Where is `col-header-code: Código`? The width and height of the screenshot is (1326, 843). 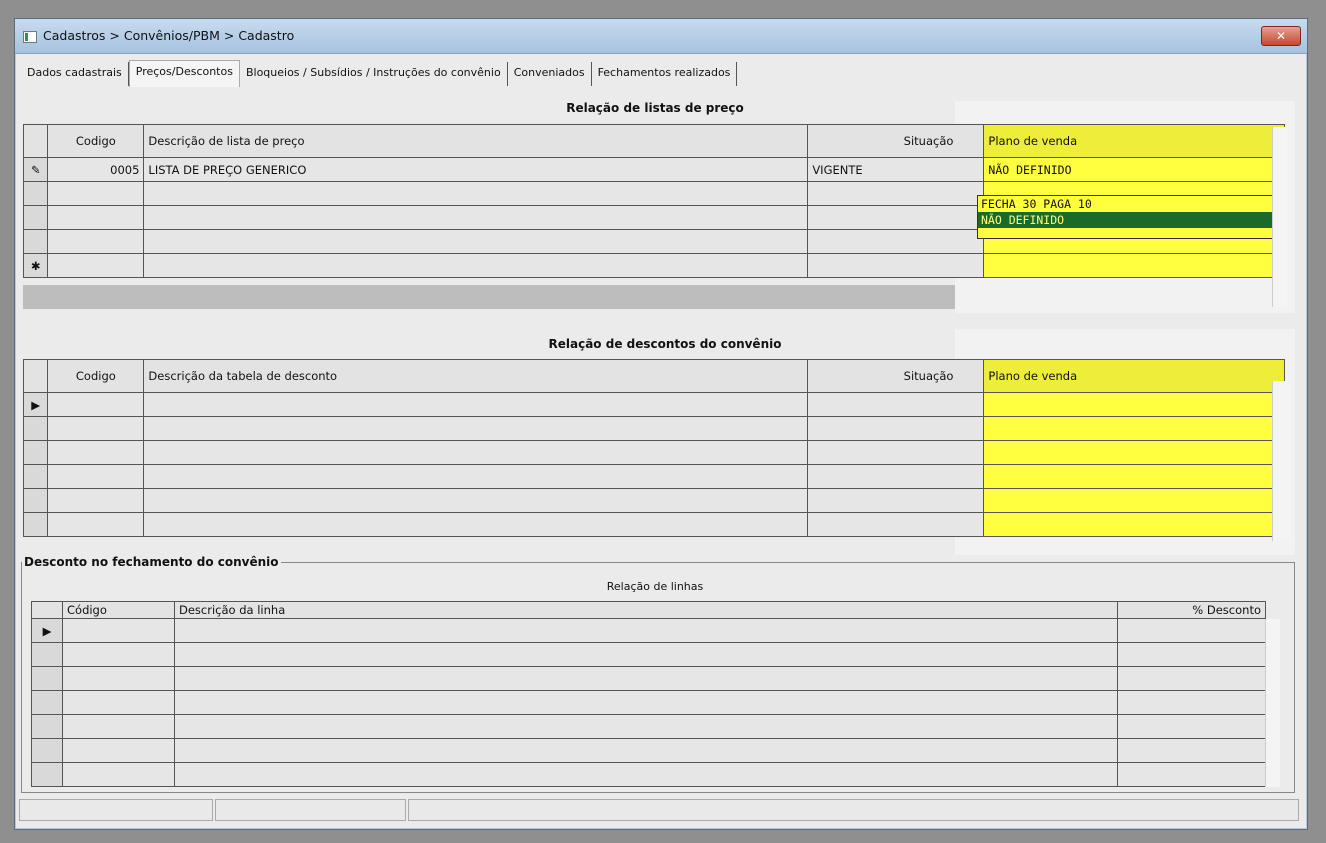 col-header-code: Código is located at coordinates (118, 610).